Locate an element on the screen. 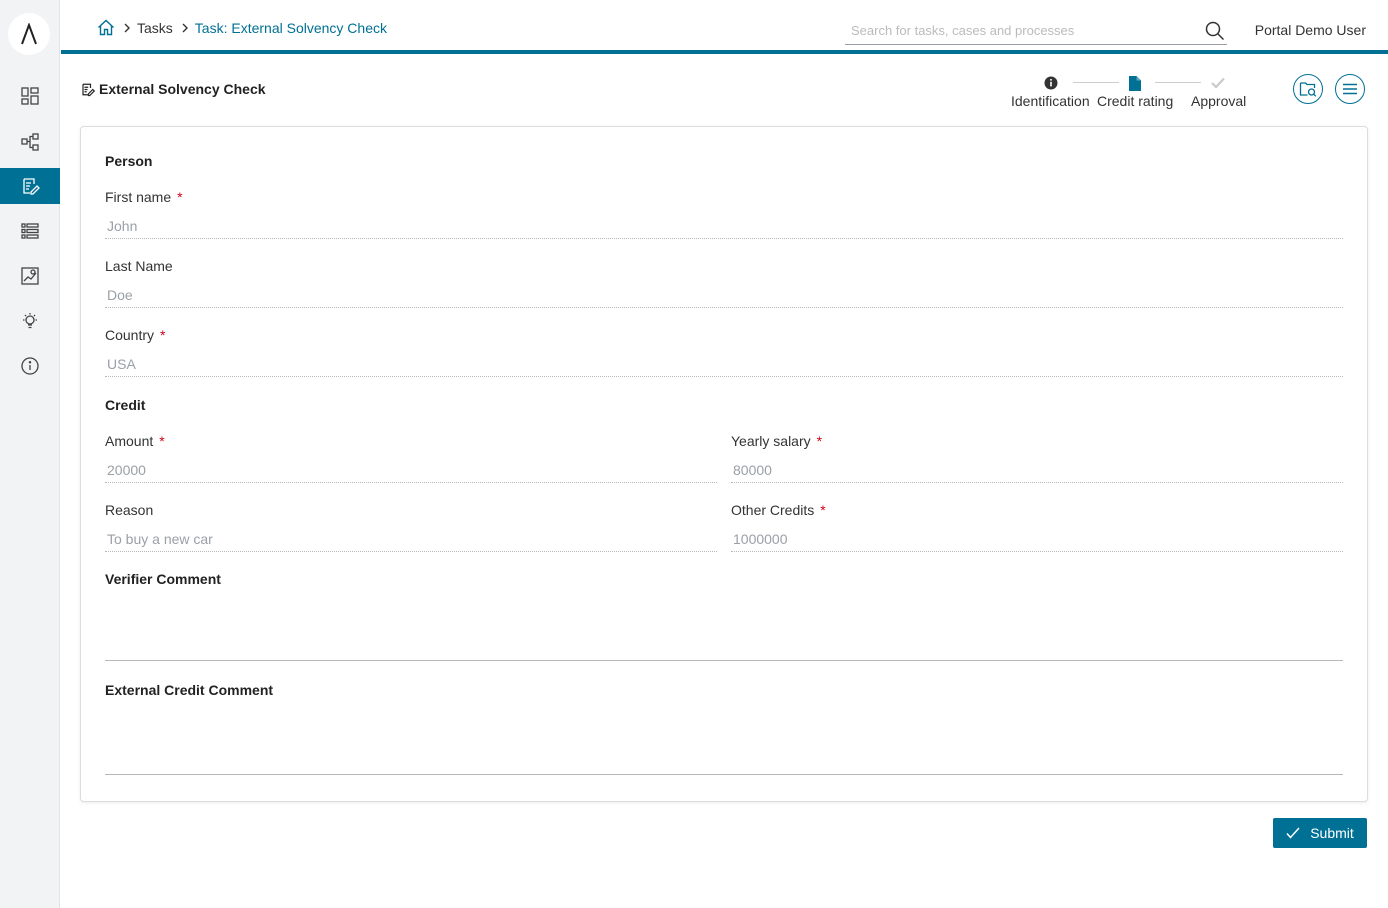  user-menu: Portal Demo User is located at coordinates (1310, 30).